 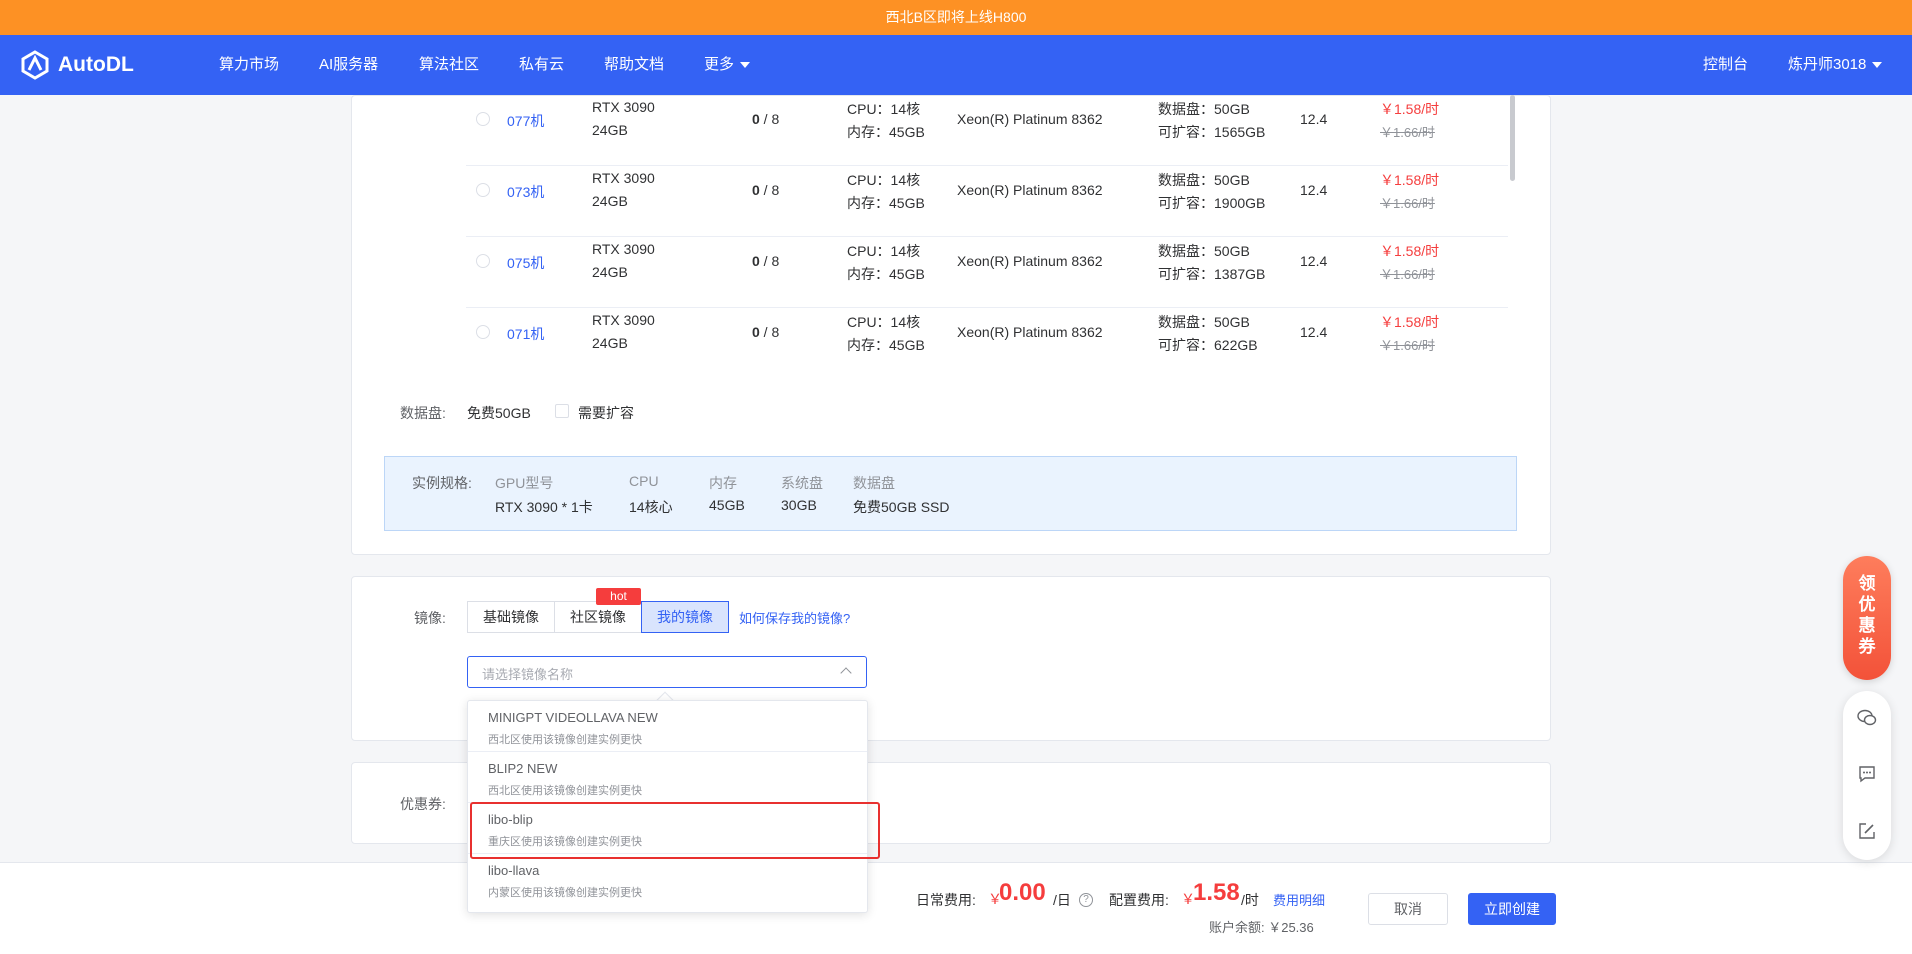 What do you see at coordinates (667, 726) in the screenshot?
I see `image-option: MINIGPT VIDEOLLAVA NEW 西北区使用该镜像创建实例更快` at bounding box center [667, 726].